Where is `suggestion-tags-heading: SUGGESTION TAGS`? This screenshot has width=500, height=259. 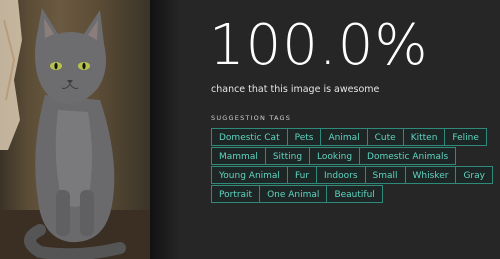 suggestion-tags-heading: SUGGESTION TAGS is located at coordinates (251, 118).